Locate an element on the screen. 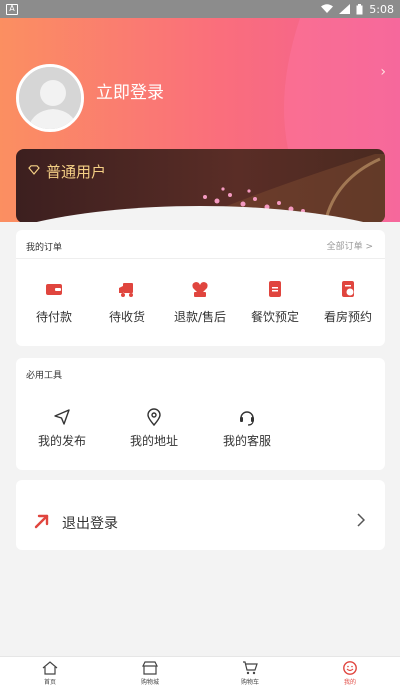  chevron-right-icon: › is located at coordinates (383, 72).